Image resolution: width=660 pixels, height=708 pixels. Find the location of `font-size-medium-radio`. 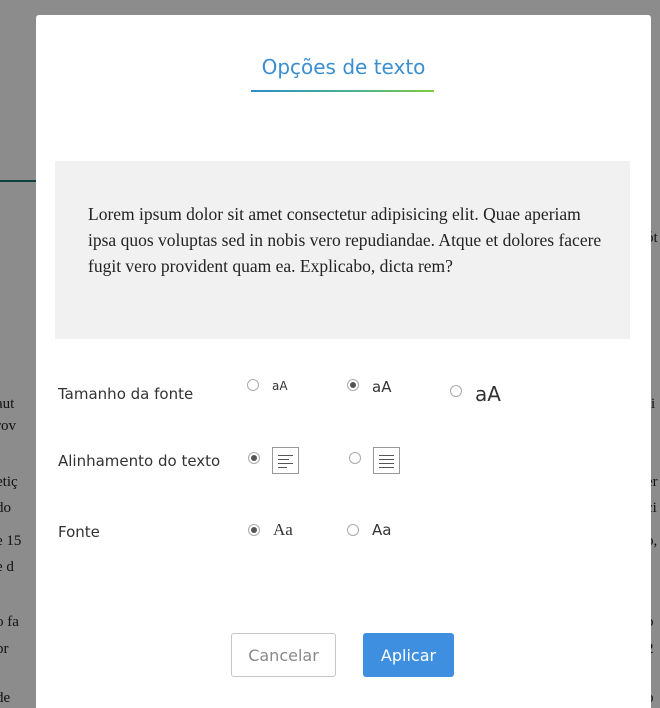

font-size-medium-radio is located at coordinates (353, 385).